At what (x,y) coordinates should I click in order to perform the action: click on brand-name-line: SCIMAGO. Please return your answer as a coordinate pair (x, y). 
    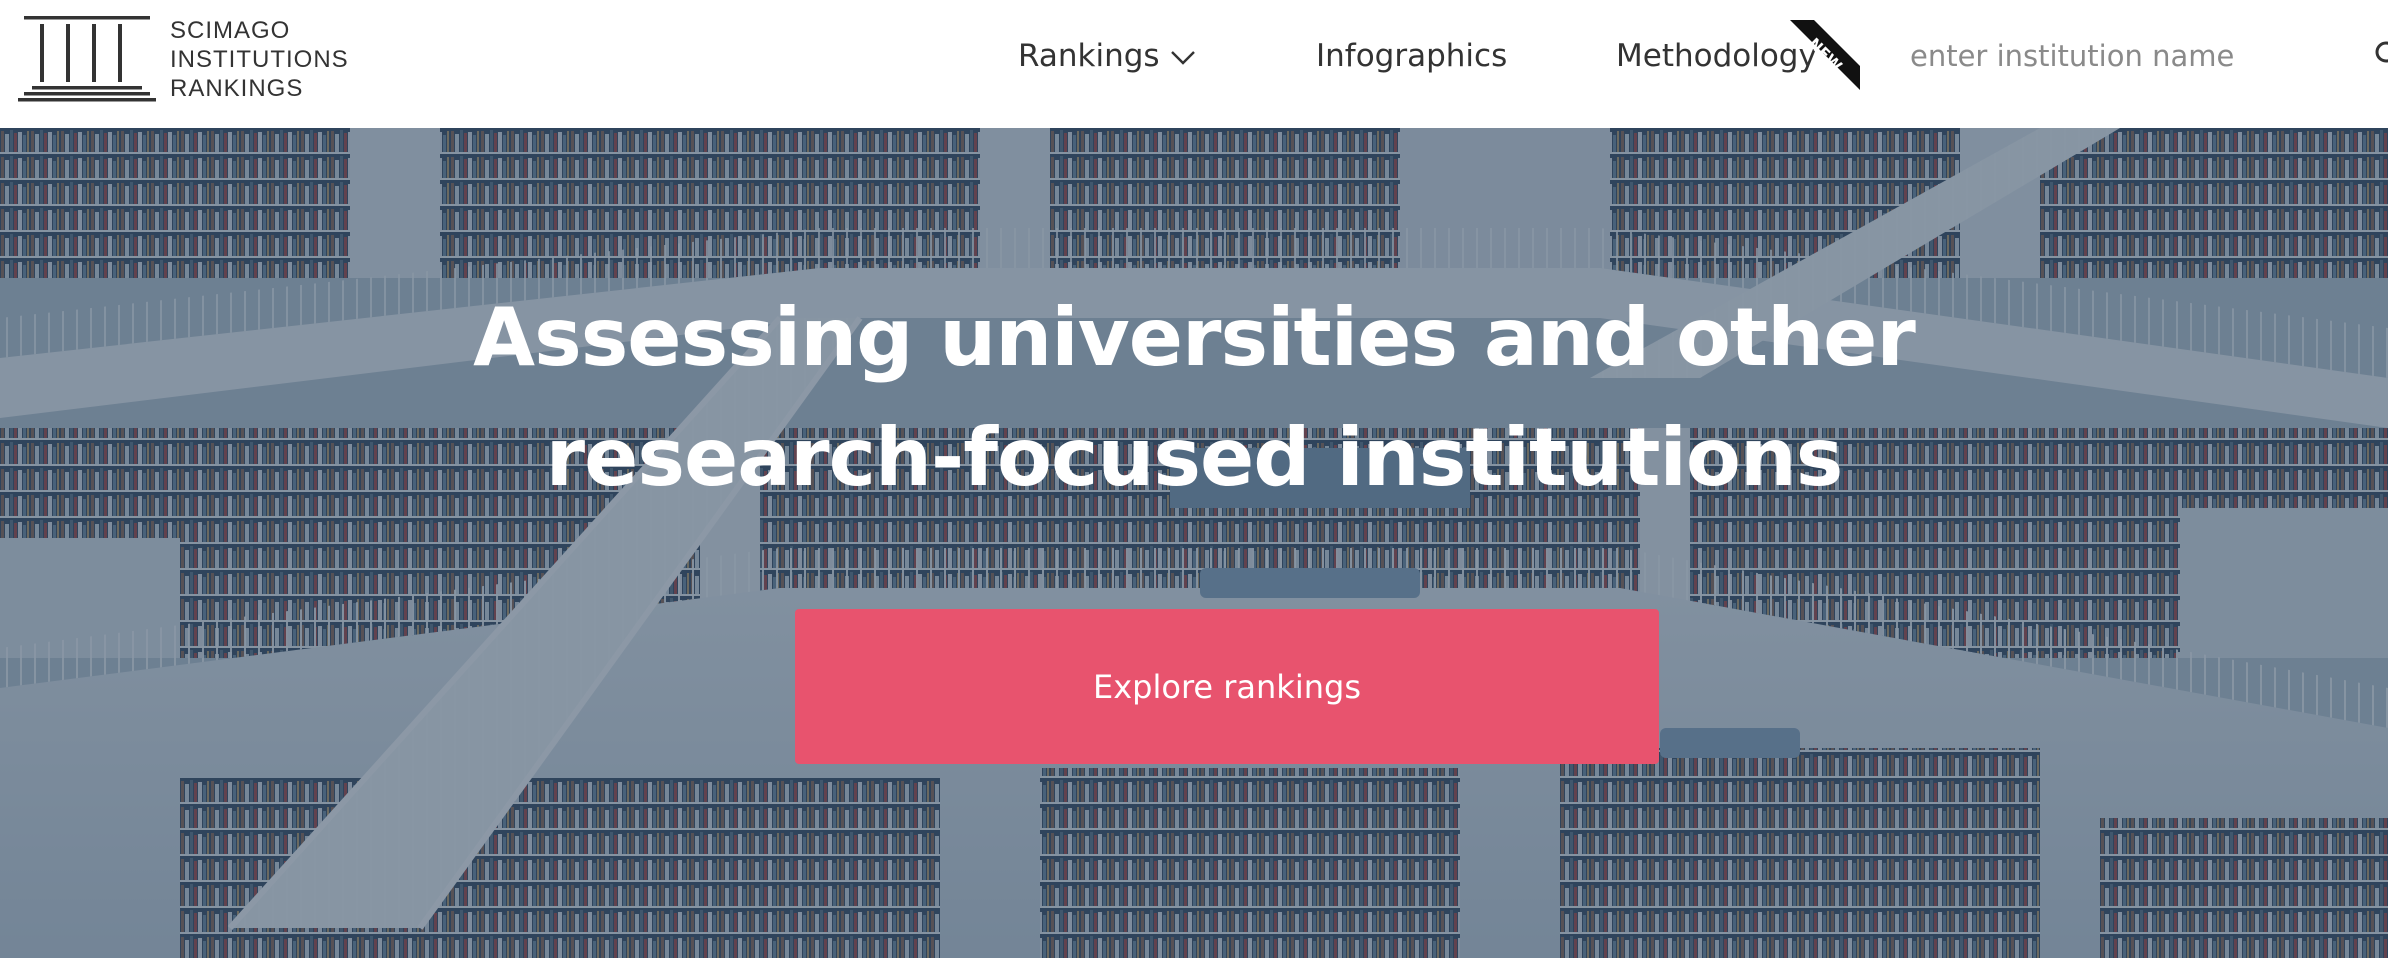
    Looking at the image, I should click on (230, 30).